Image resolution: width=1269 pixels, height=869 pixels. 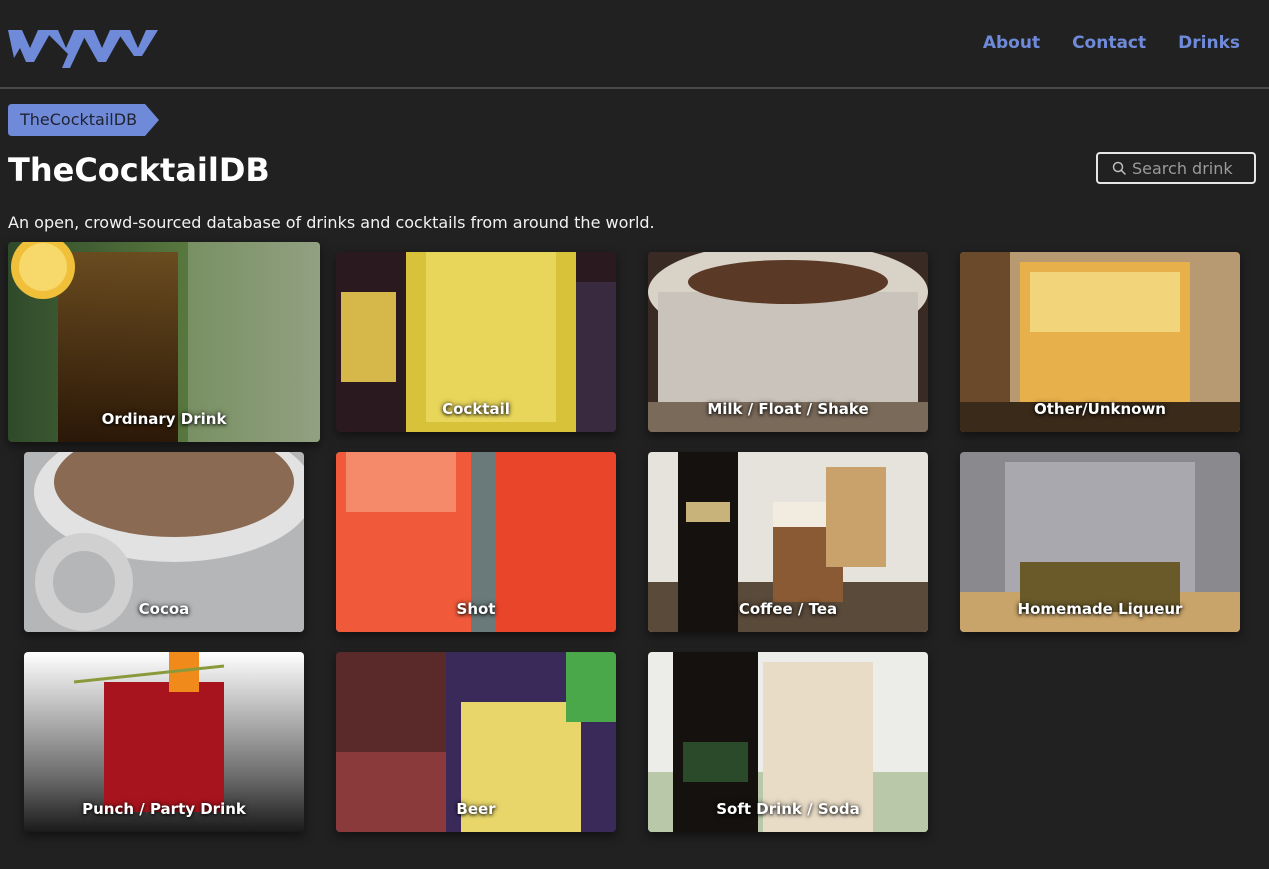 What do you see at coordinates (164, 542) in the screenshot?
I see `category-card-cocoa: Cocoa` at bounding box center [164, 542].